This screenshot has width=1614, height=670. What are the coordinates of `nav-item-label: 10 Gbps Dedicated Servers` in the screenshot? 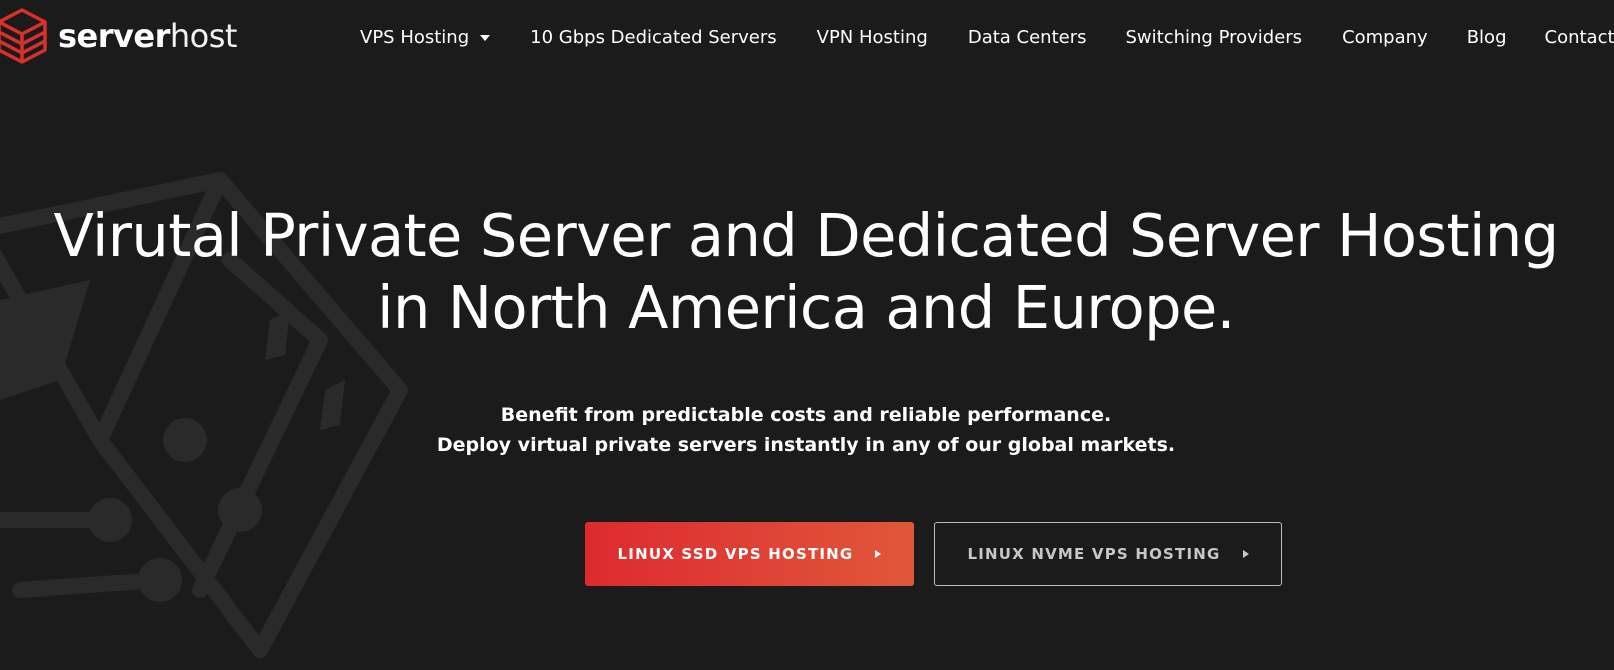 It's located at (653, 37).